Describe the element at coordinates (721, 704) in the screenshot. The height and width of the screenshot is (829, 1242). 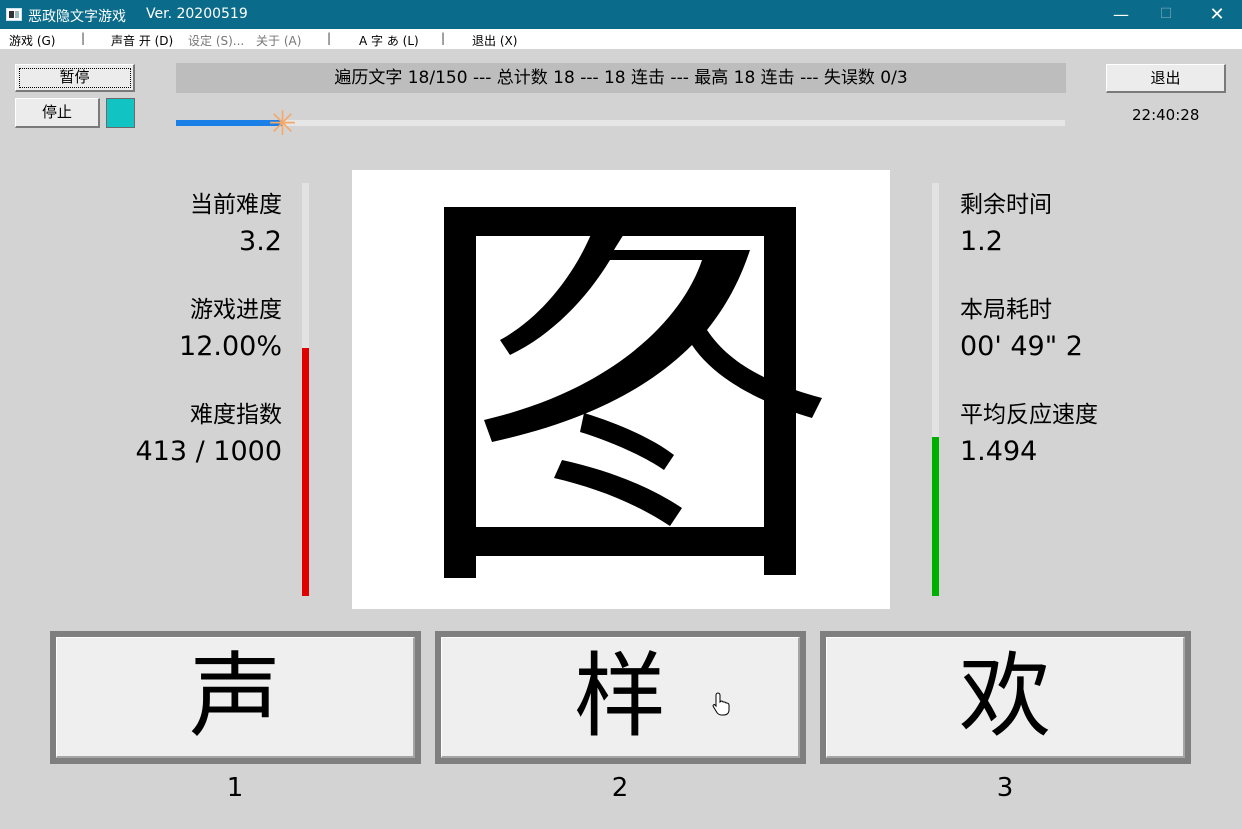
I see `hand-pointer-icon` at that location.